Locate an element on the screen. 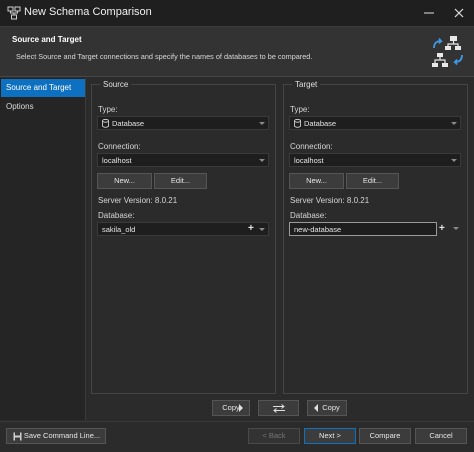 Image resolution: width=474 pixels, height=452 pixels. source-database-select: sakila_old + is located at coordinates (183, 229).